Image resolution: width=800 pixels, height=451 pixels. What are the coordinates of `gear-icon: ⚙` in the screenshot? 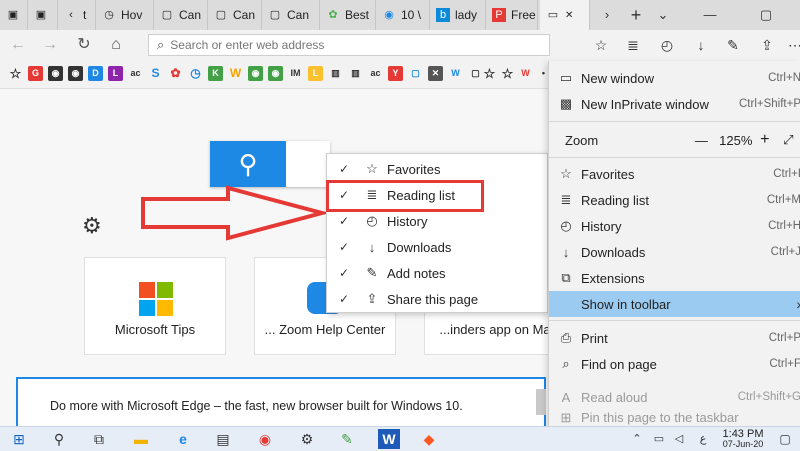 It's located at (92, 226).